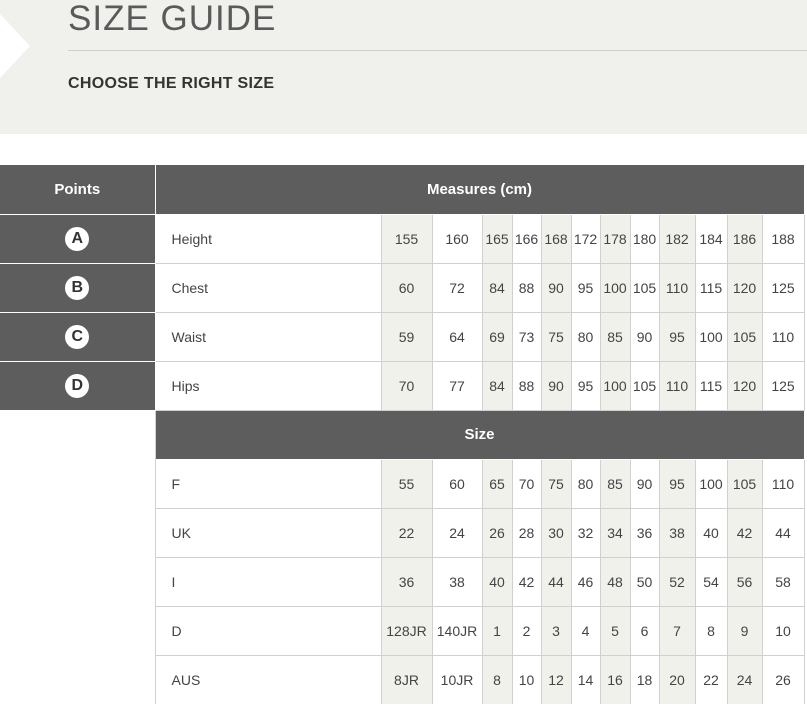 The height and width of the screenshot is (713, 807). What do you see at coordinates (407, 679) in the screenshot?
I see `table-cell: 8JR` at bounding box center [407, 679].